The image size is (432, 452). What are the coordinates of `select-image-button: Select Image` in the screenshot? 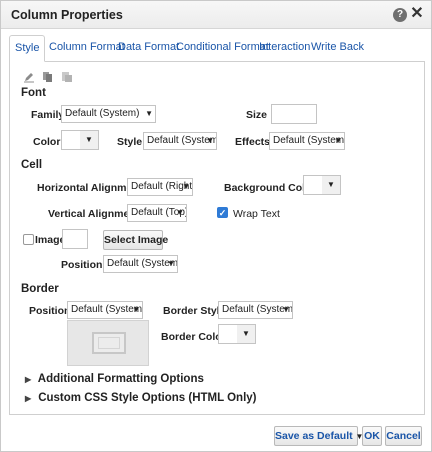 It's located at (135, 240).